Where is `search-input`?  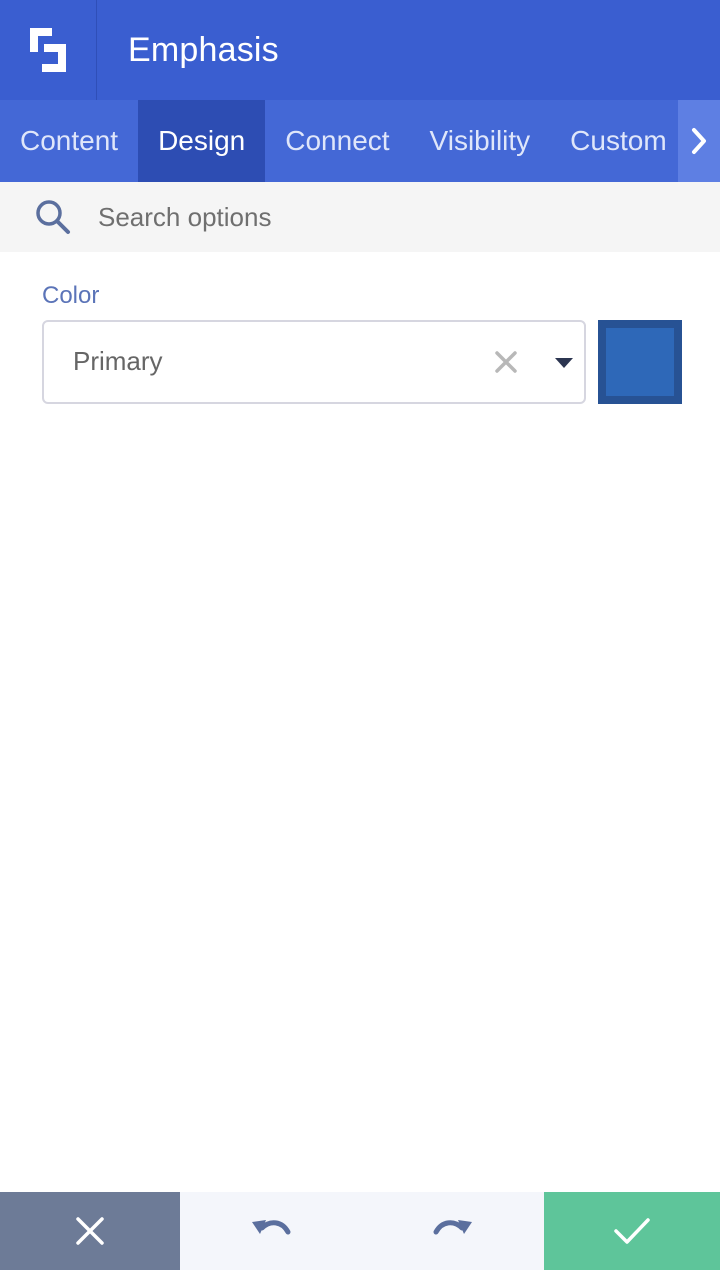
search-input is located at coordinates (398, 217).